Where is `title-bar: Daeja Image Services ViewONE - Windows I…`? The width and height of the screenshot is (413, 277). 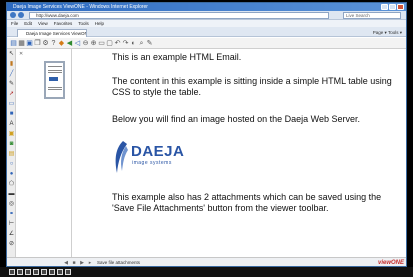
title-bar: Daeja Image Services ViewONE - Windows I… is located at coordinates (206, 7).